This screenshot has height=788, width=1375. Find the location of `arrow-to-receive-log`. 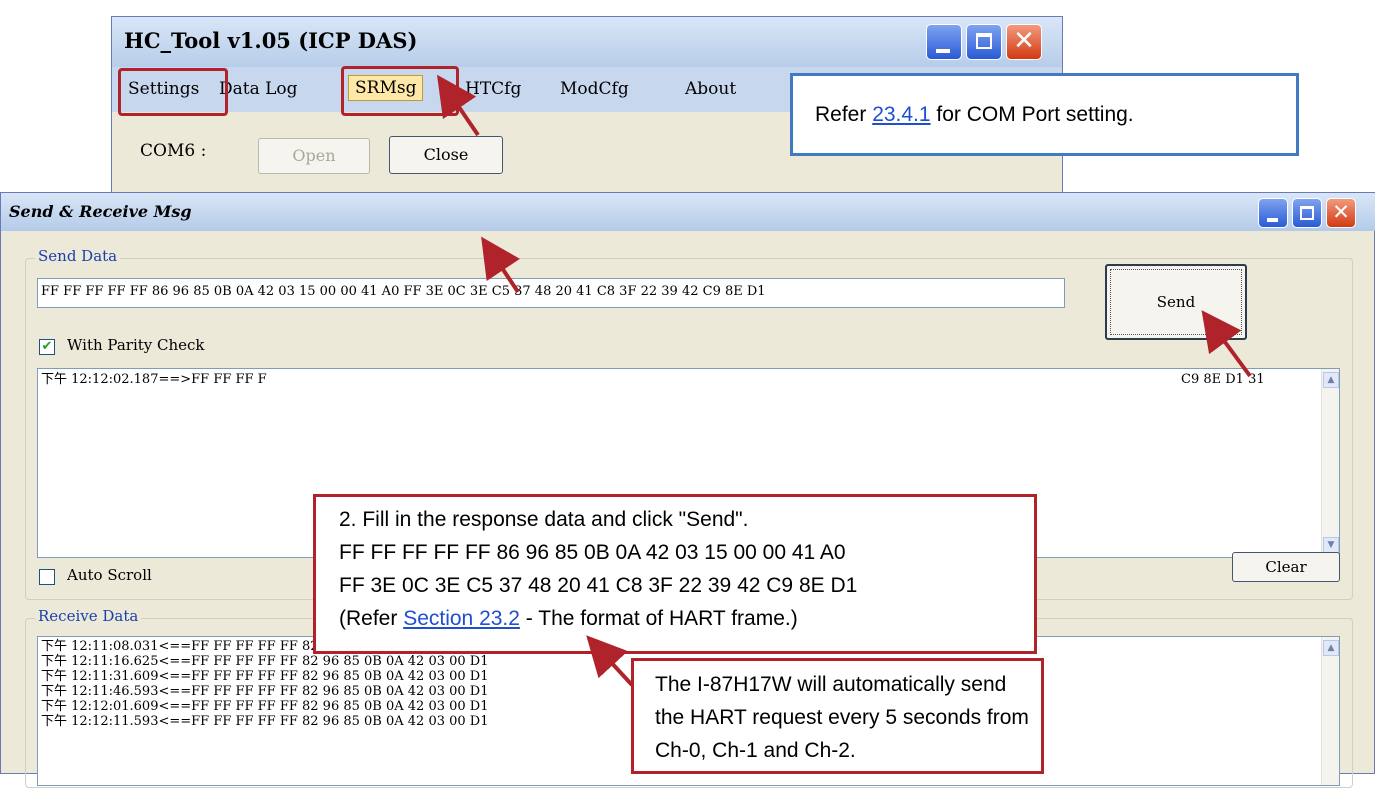

arrow-to-receive-log is located at coordinates (610, 661).